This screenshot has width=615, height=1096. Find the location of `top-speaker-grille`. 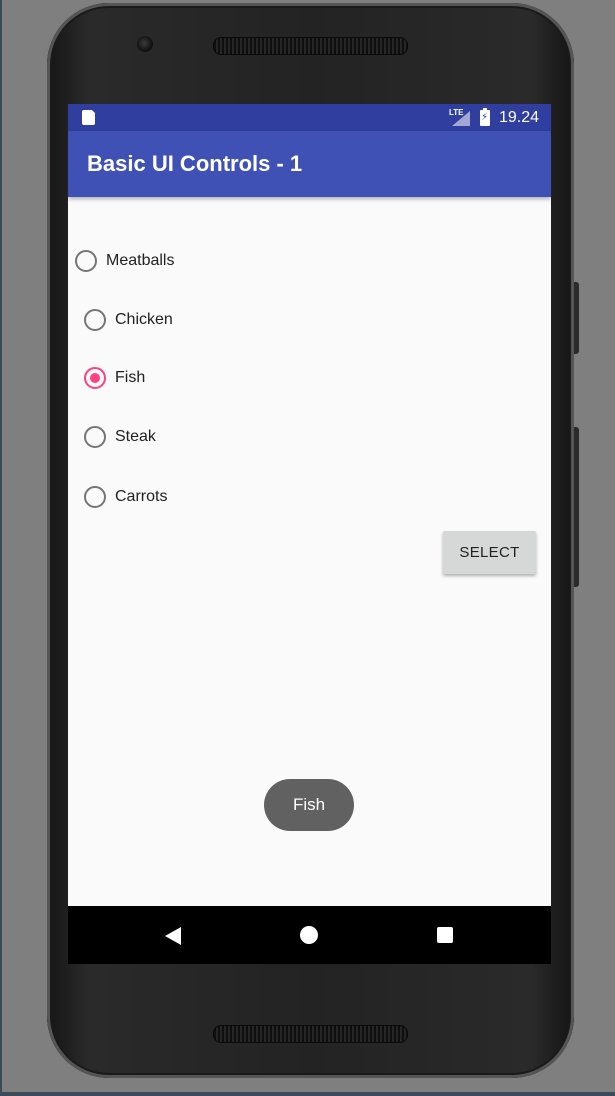

top-speaker-grille is located at coordinates (310, 46).